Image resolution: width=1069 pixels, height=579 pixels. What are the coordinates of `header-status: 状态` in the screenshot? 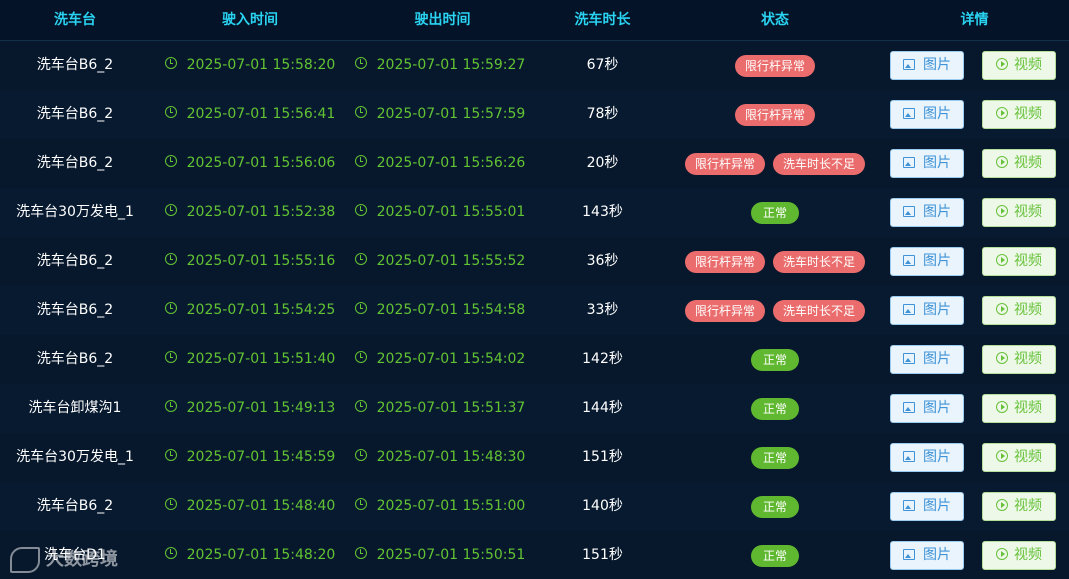 It's located at (775, 20).